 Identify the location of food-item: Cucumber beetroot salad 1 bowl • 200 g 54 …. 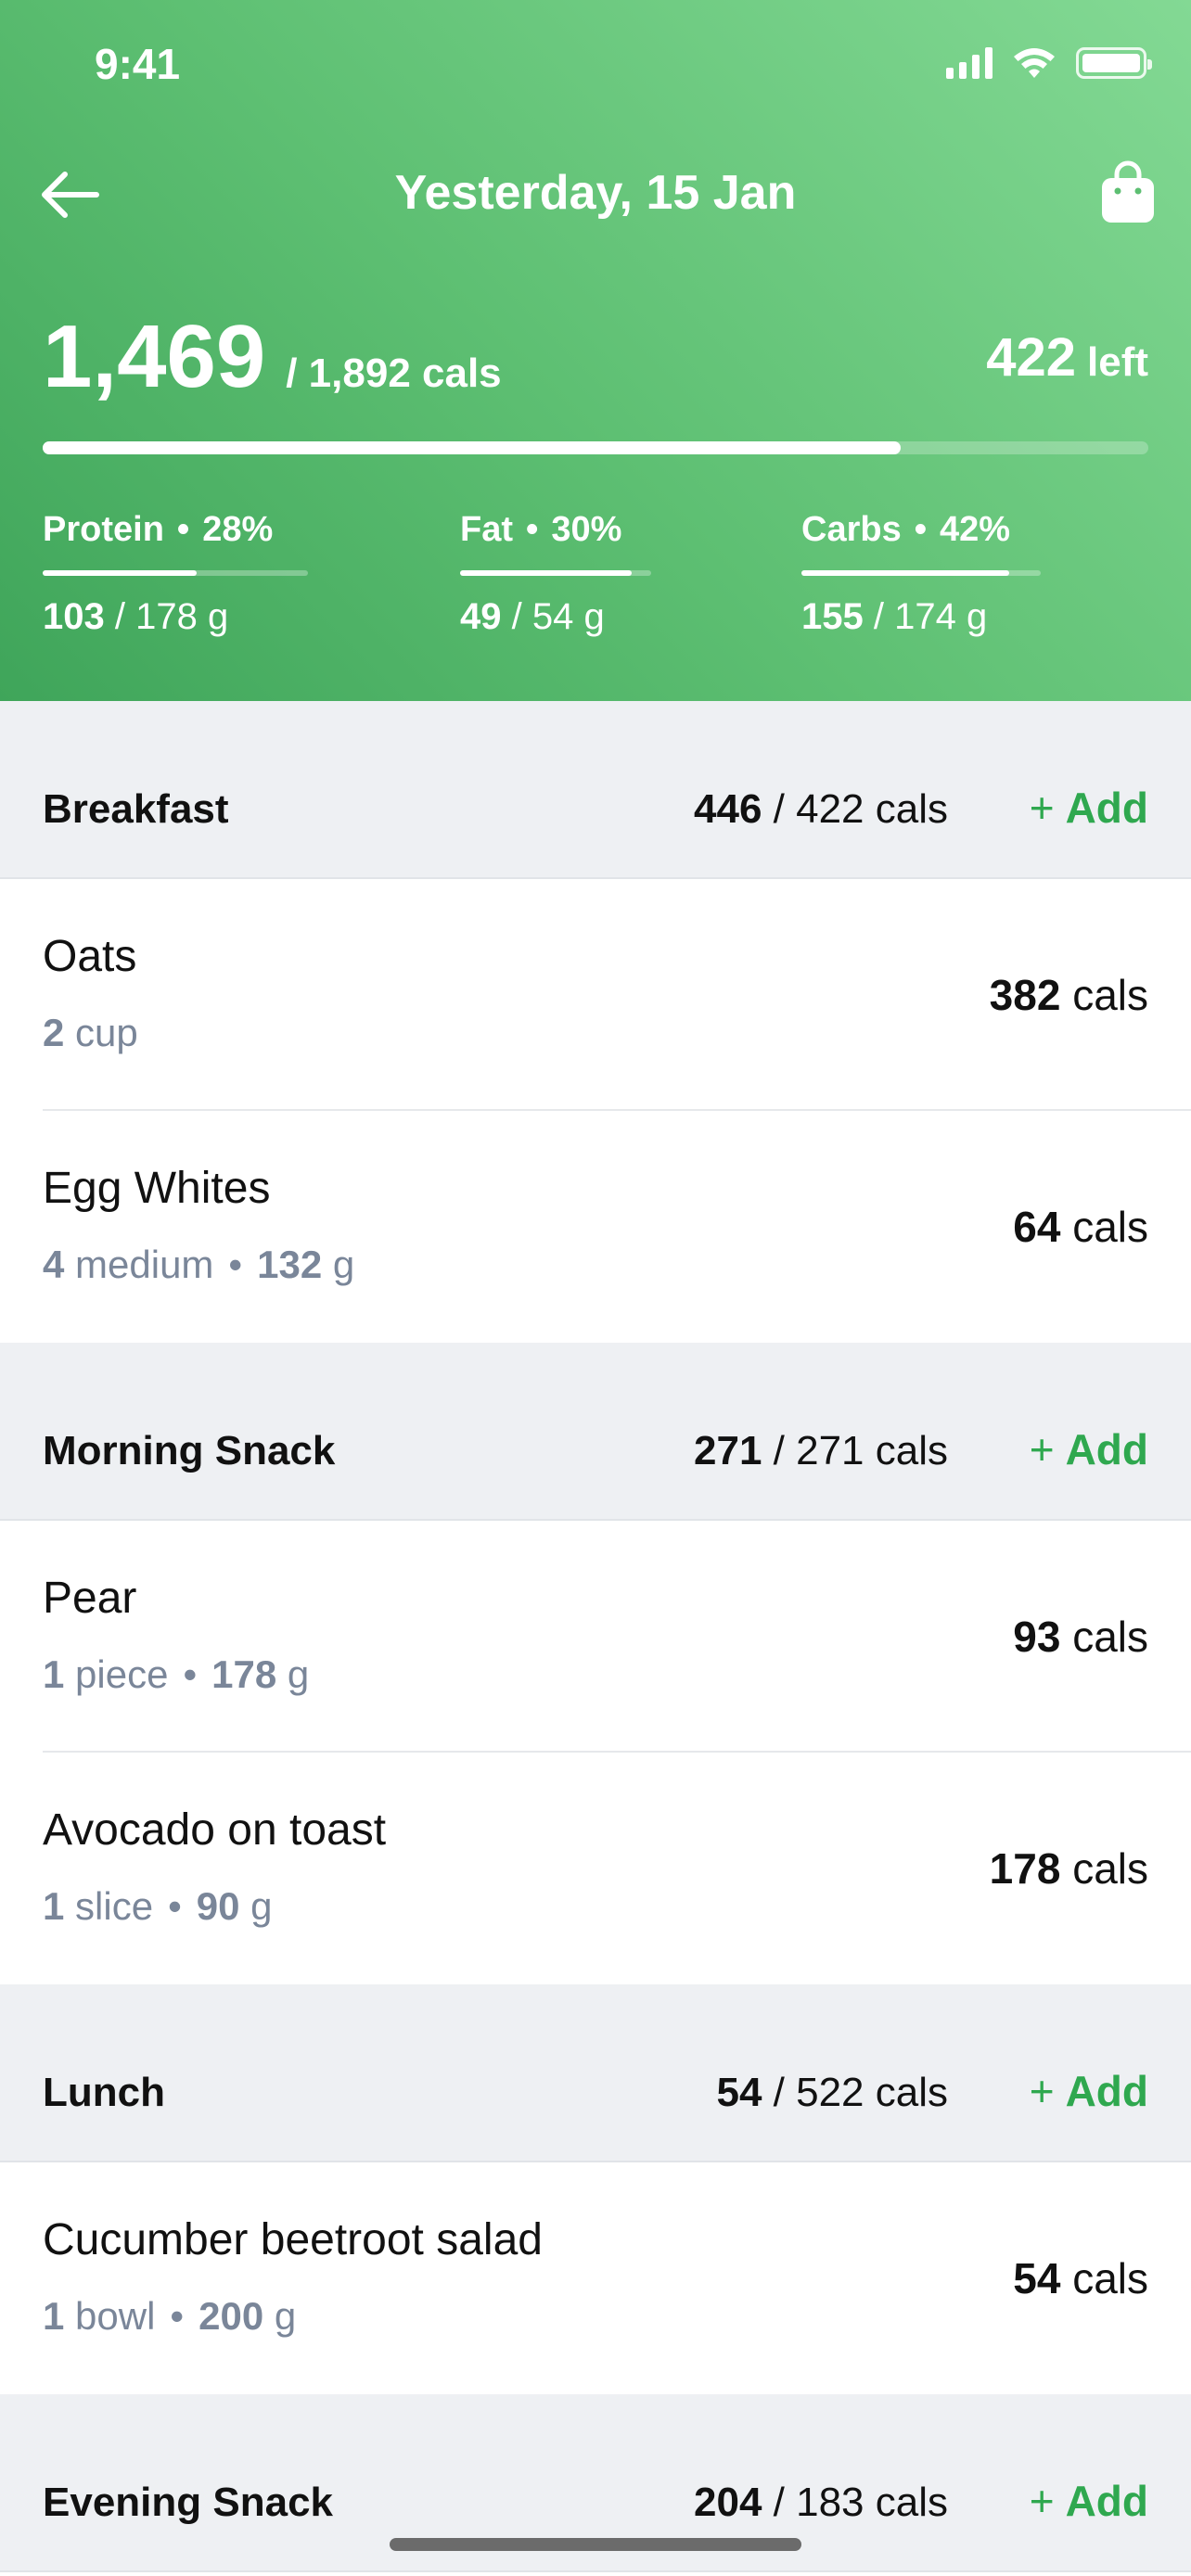
(595, 2278).